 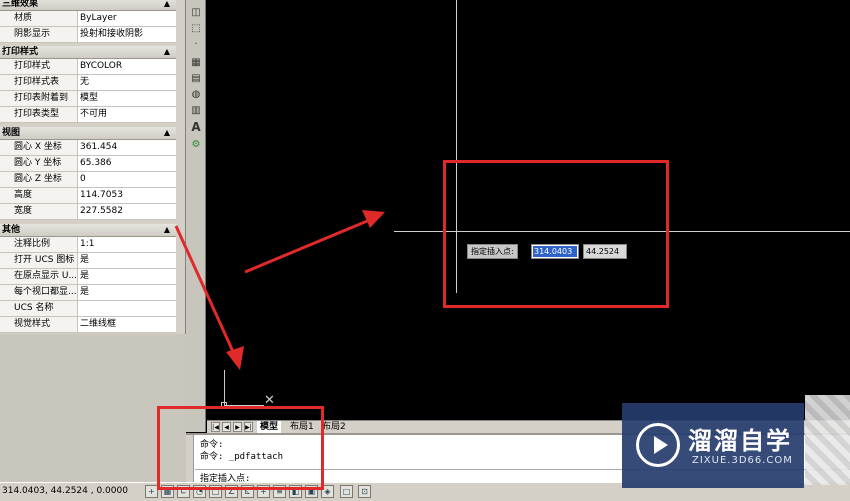 I want to click on gradient-icon: ▤, so click(x=196, y=79).